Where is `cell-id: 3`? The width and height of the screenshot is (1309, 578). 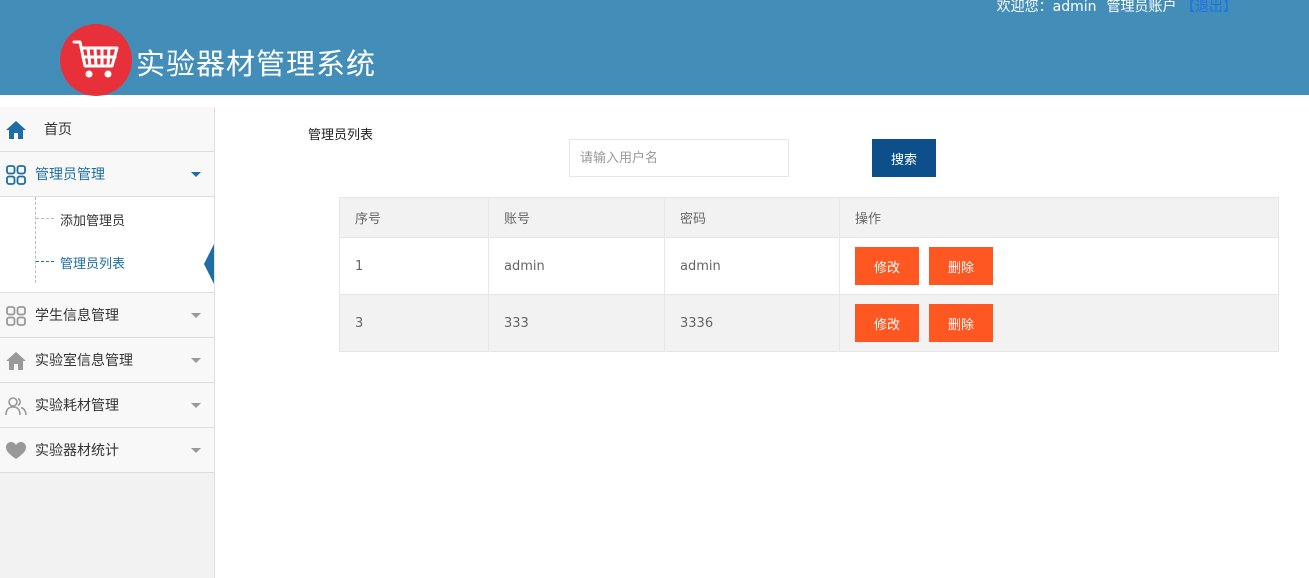
cell-id: 3 is located at coordinates (414, 323).